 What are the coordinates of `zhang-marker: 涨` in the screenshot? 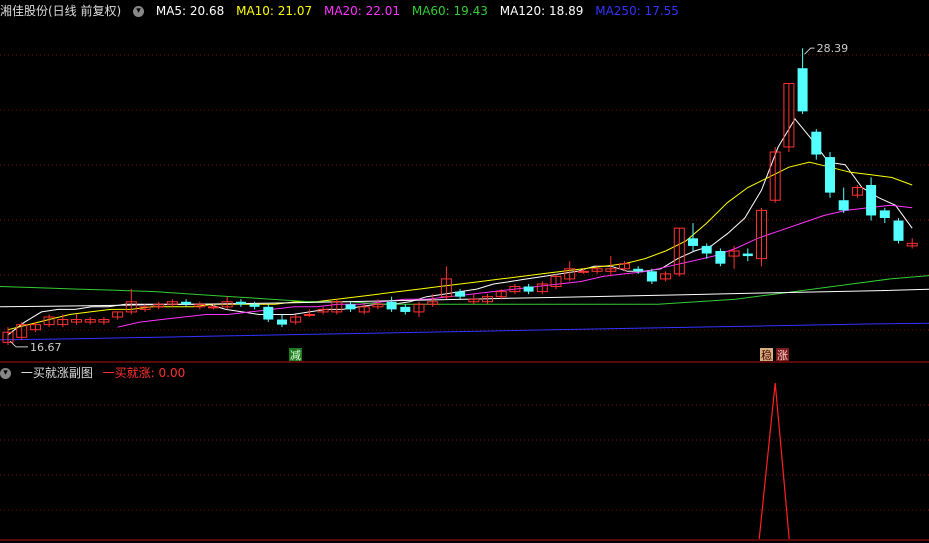 It's located at (782, 355).